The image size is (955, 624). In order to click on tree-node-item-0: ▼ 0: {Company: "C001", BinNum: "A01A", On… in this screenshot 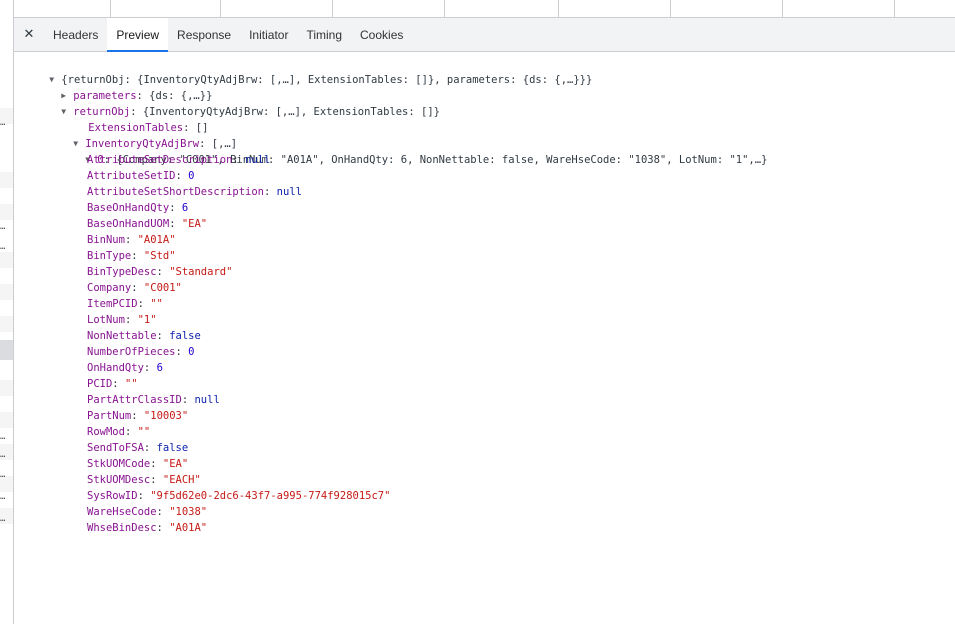, I will do `click(413, 151)`.